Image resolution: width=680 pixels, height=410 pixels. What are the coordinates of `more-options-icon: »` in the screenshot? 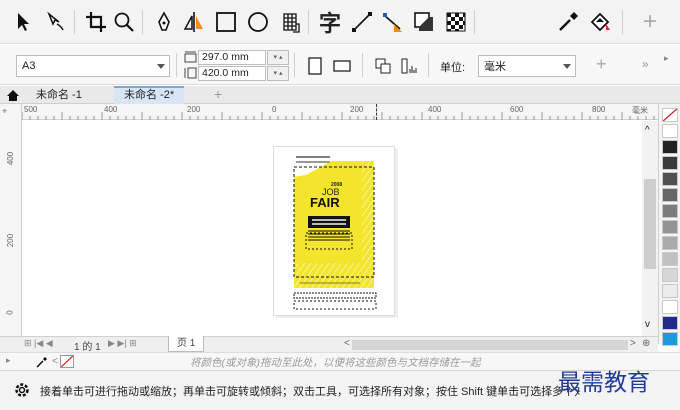 It's located at (645, 64).